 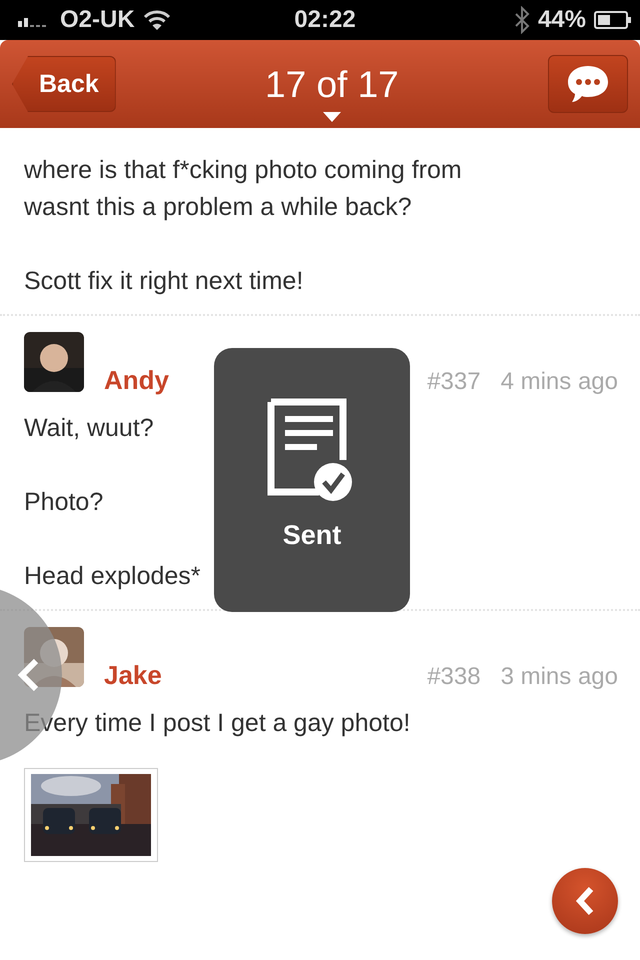 I want to click on battery-icon, so click(x=613, y=20).